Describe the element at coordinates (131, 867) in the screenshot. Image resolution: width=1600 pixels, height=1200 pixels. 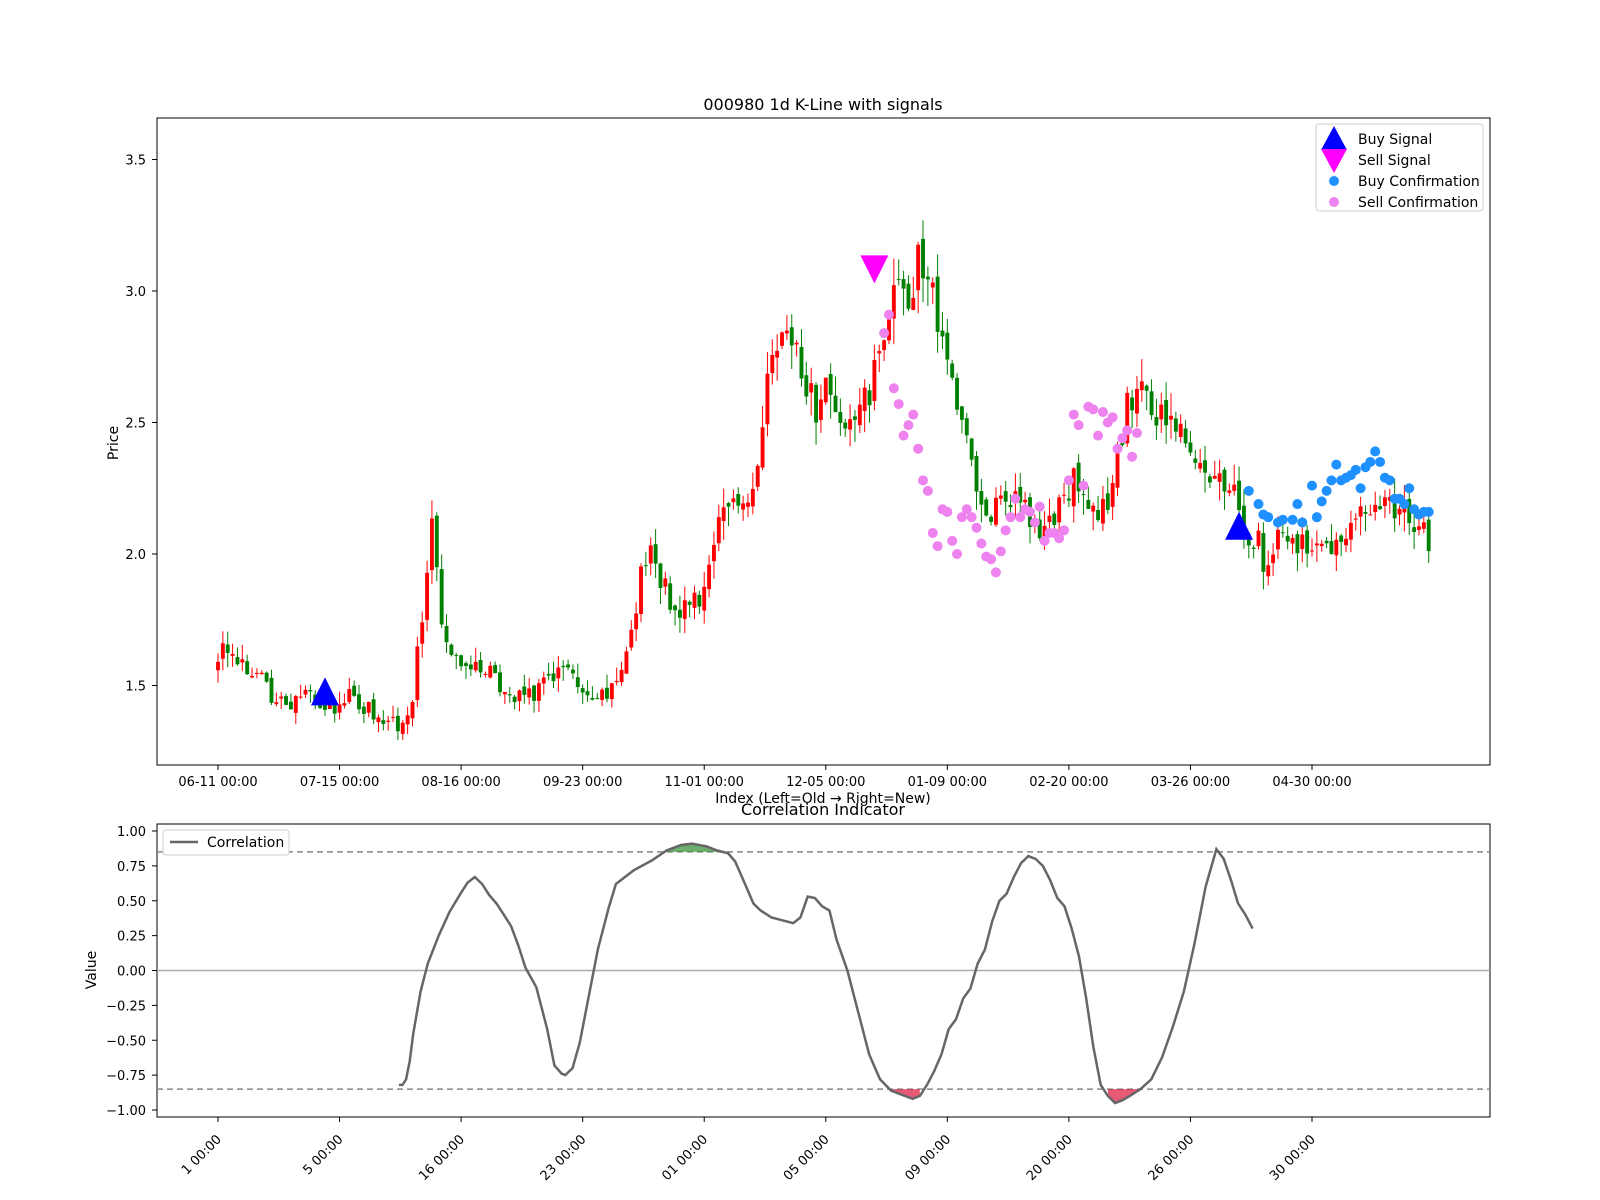
I see `correlation-y-tick-label: 0.75` at that location.